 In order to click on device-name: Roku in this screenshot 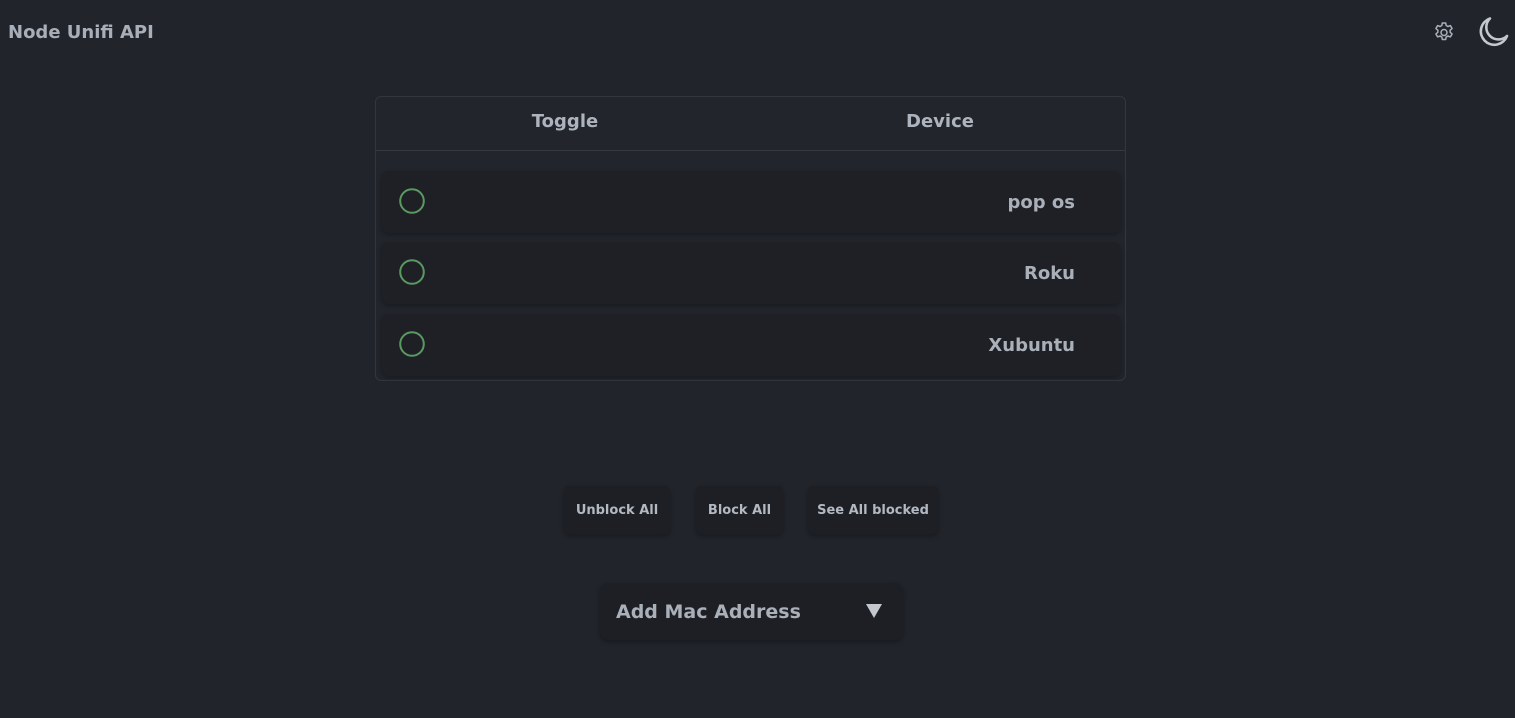, I will do `click(1049, 273)`.